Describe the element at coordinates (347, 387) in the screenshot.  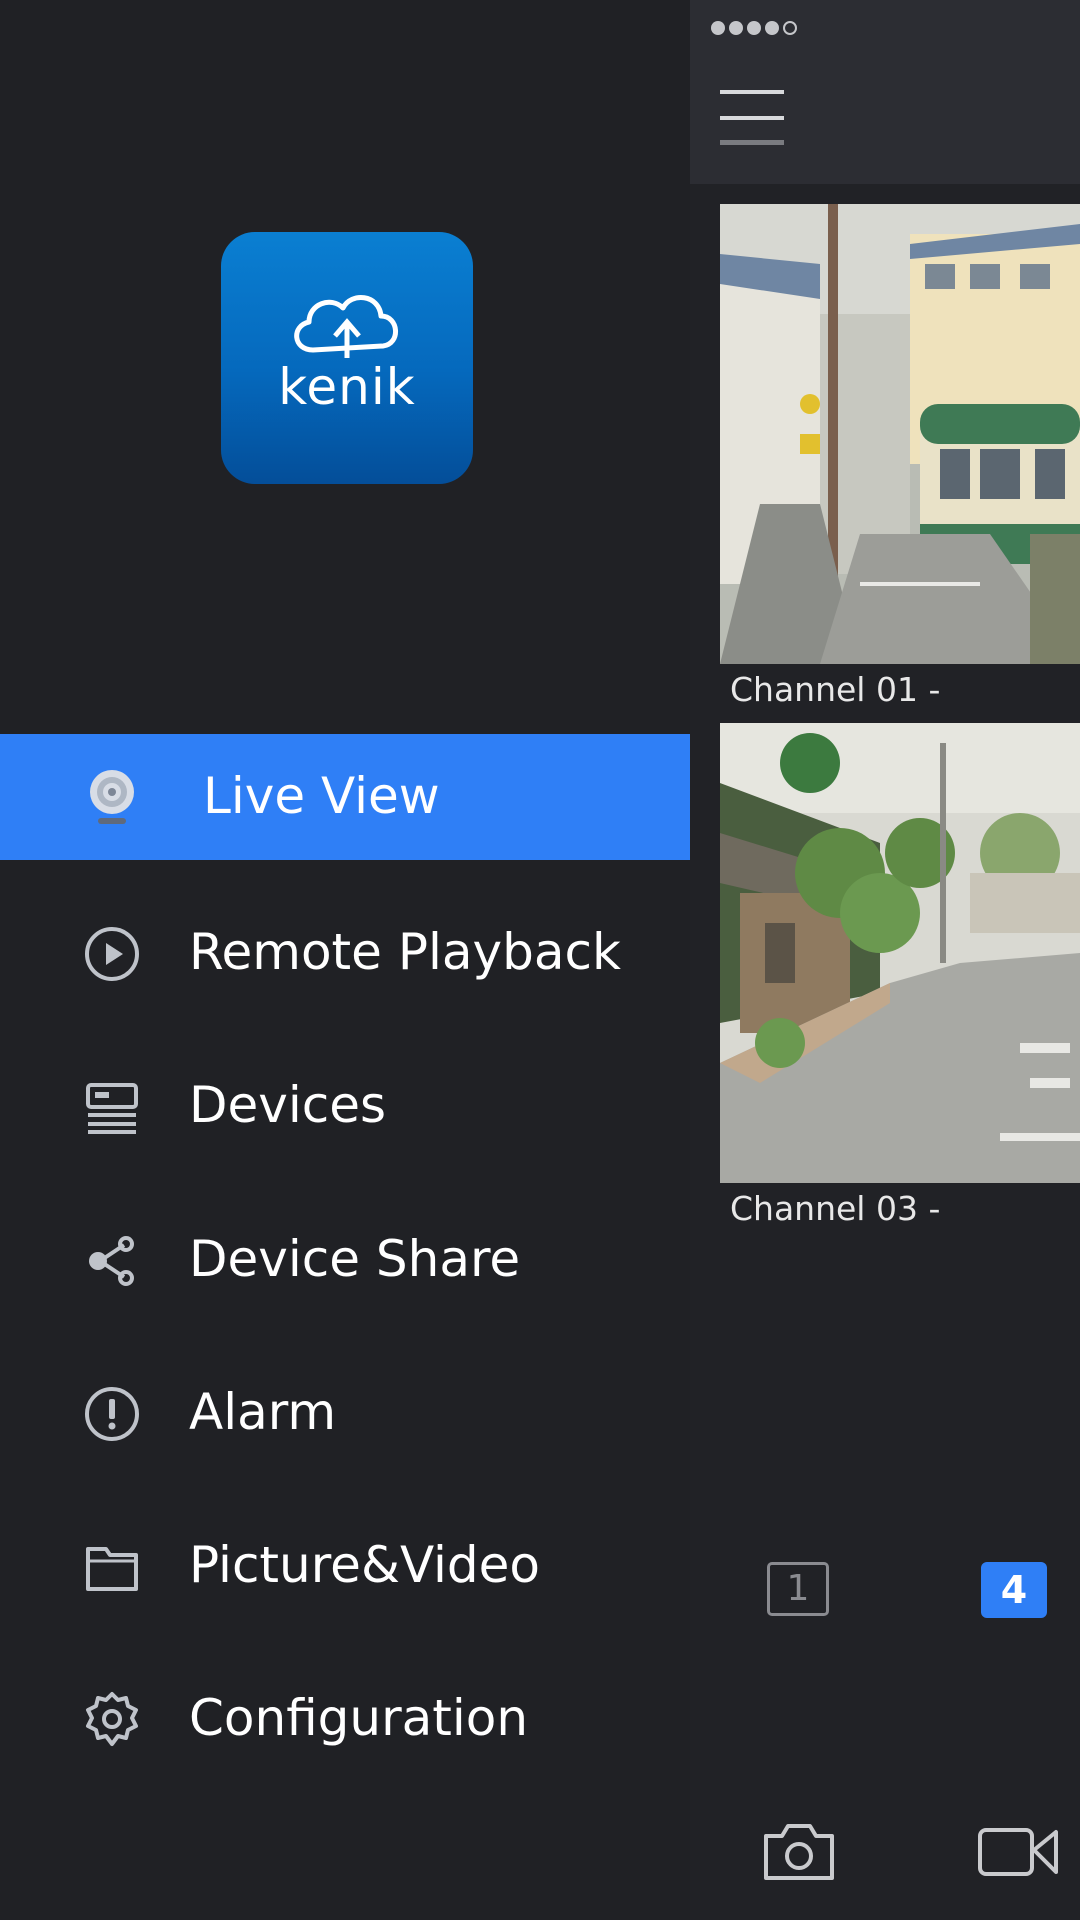
I see `logo-text: kenik` at that location.